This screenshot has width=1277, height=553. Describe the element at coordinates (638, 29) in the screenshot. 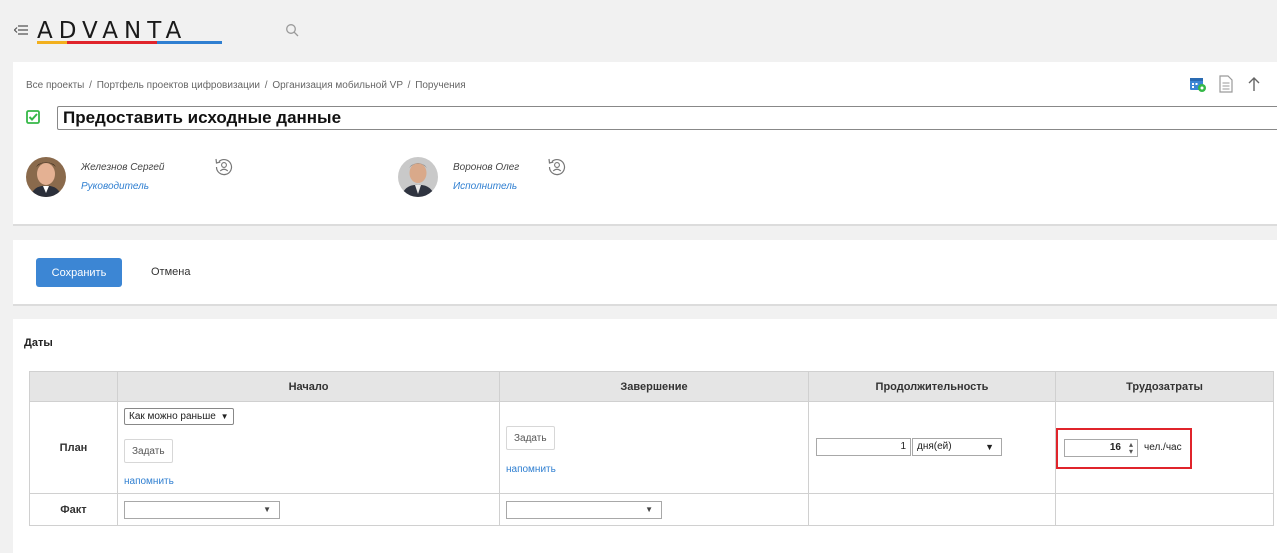

I see `top-bar: ADVANTA` at that location.